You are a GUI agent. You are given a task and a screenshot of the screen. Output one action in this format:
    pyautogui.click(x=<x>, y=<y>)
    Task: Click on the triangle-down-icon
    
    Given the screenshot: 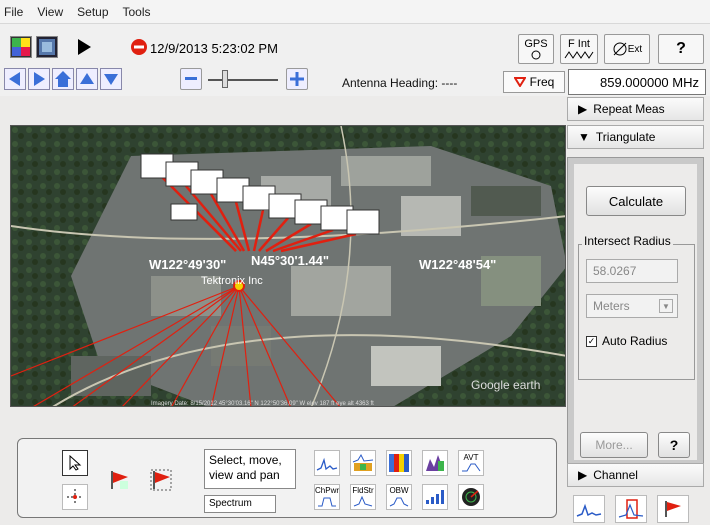 What is the action you would take?
    pyautogui.click(x=519, y=82)
    